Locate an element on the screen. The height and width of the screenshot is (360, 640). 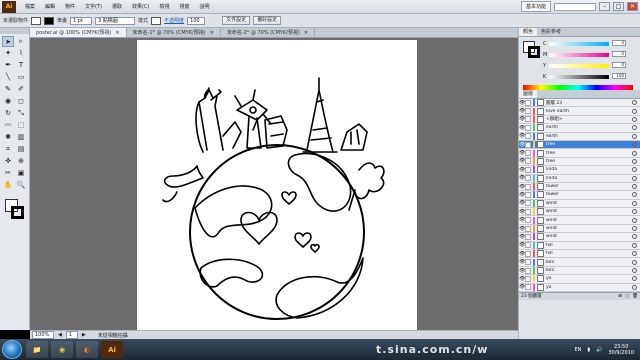
menu-object: 物件 is located at coordinates (70, 6).